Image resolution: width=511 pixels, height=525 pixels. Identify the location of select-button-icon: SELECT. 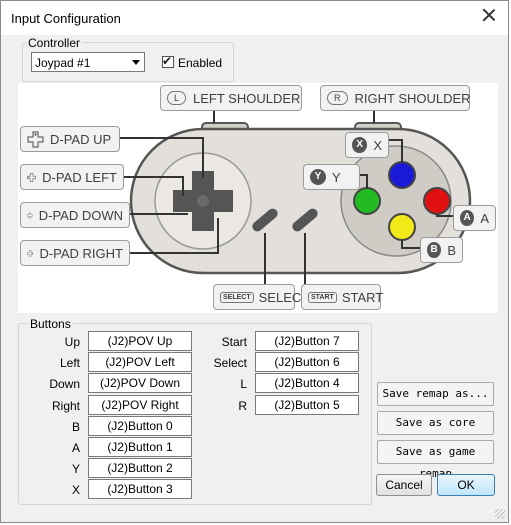
(237, 297).